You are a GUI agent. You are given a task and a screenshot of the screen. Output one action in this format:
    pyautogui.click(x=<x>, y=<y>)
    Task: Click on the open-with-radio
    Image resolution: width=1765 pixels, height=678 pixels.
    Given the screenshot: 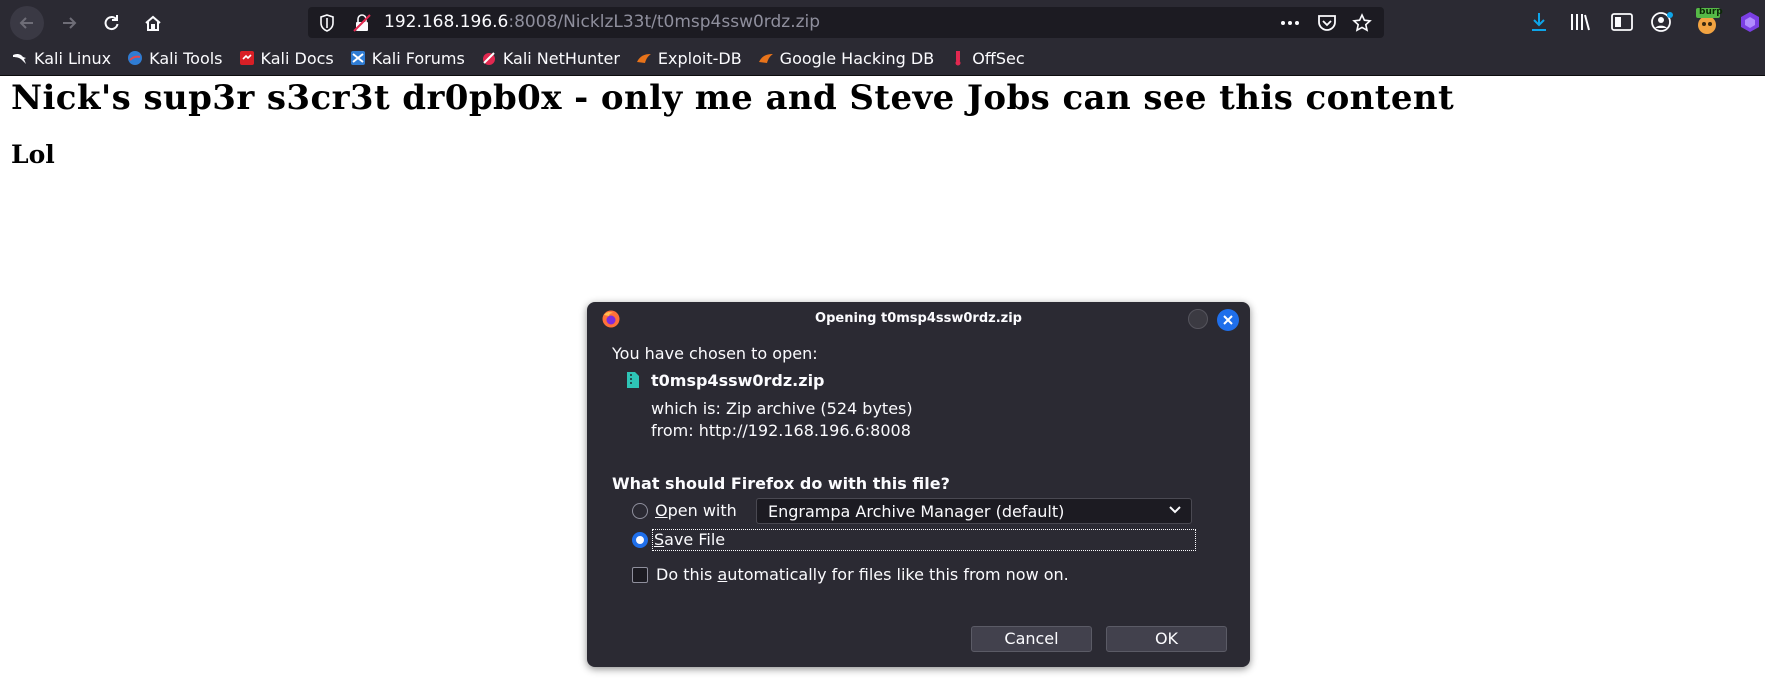 What is the action you would take?
    pyautogui.click(x=640, y=511)
    